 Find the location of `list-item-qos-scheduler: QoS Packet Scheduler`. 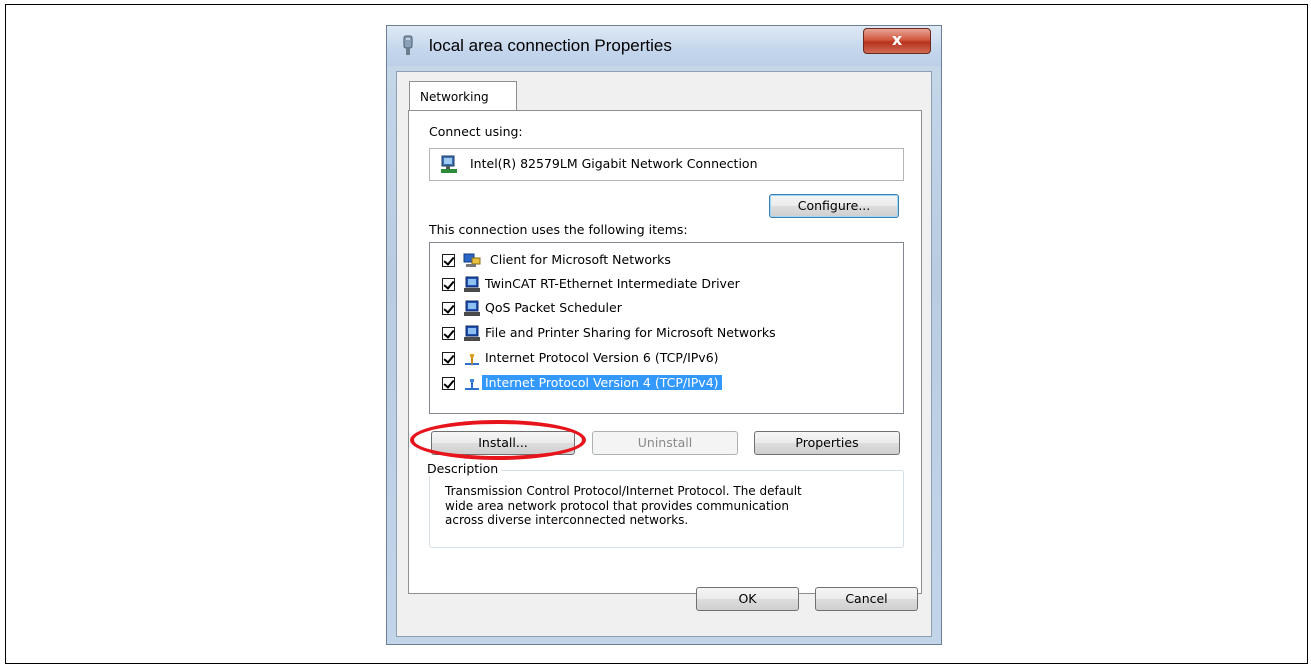

list-item-qos-scheduler: QoS Packet Scheduler is located at coordinates (666, 309).